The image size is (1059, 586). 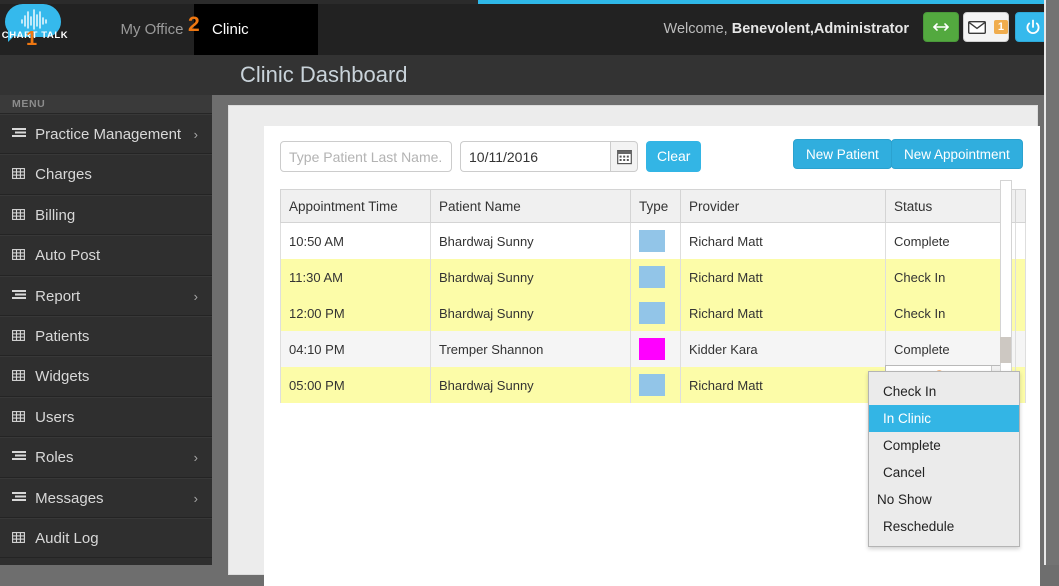 I want to click on calendar-picker-button, so click(x=624, y=156).